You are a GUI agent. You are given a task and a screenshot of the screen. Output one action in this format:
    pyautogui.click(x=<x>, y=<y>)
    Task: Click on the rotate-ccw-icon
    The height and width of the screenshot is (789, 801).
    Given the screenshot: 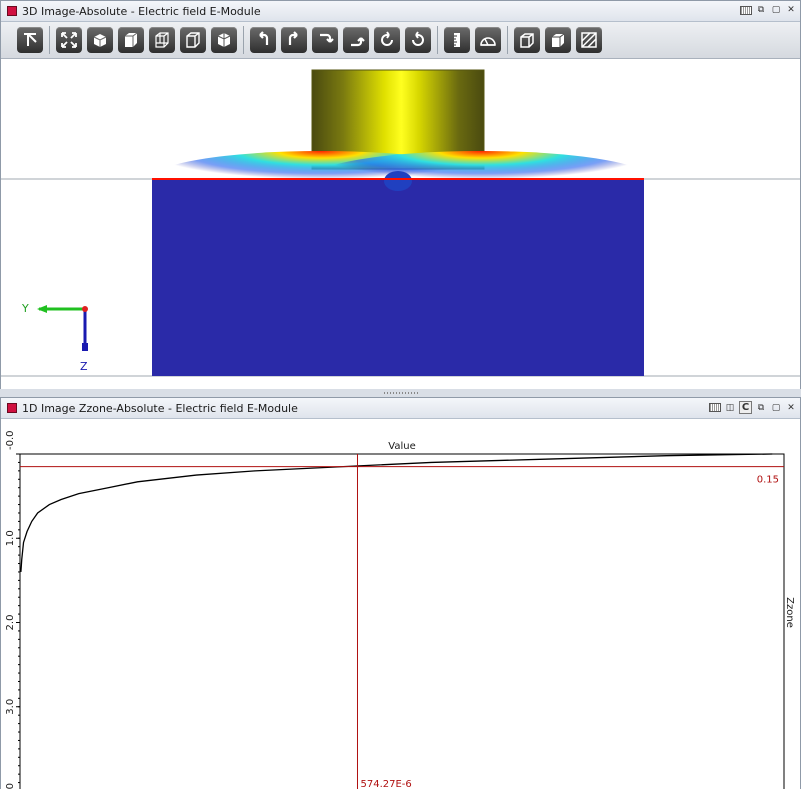 What is the action you would take?
    pyautogui.click(x=387, y=38)
    